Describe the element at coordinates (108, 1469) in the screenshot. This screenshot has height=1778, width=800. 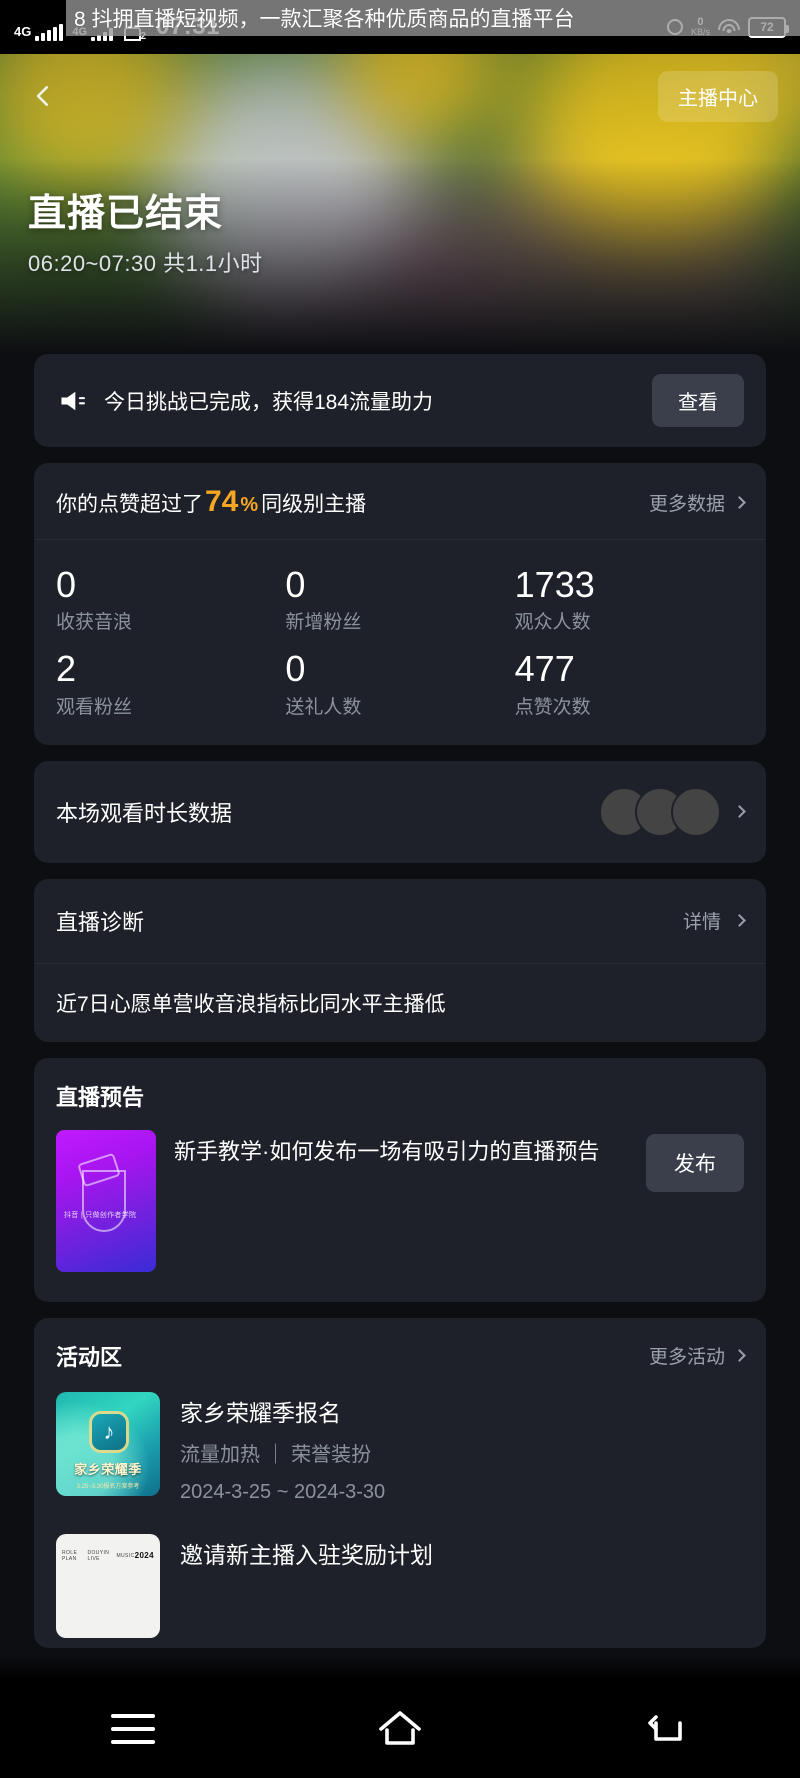
I see `activity-thumb-caption: 家乡荣耀季` at that location.